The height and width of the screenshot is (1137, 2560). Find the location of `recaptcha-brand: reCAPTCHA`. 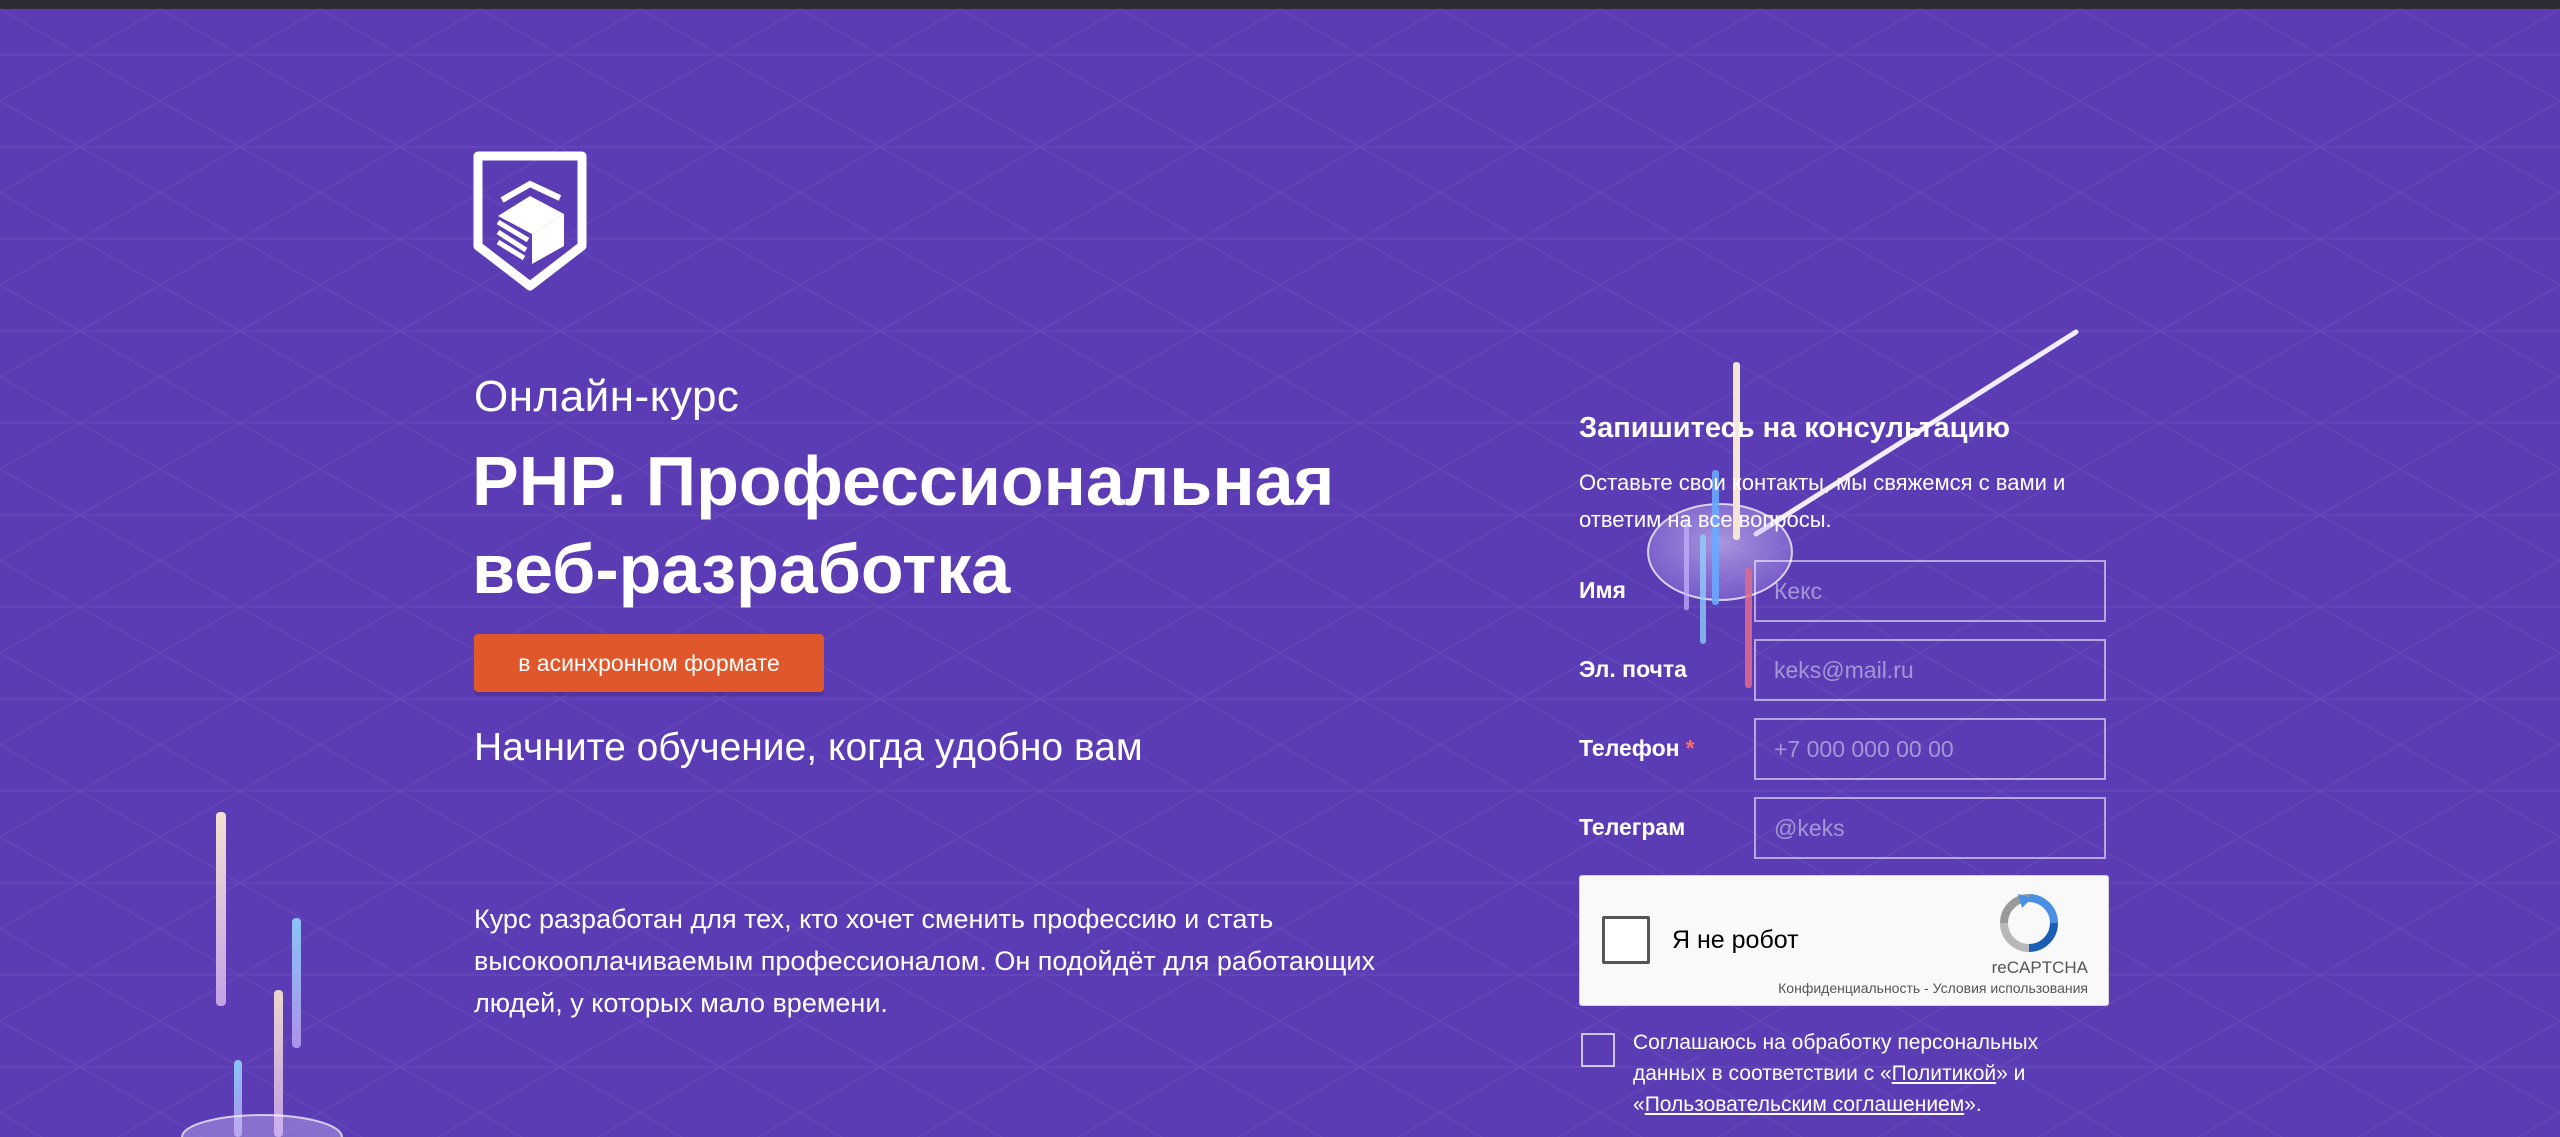

recaptcha-brand: reCAPTCHA is located at coordinates (2039, 967).